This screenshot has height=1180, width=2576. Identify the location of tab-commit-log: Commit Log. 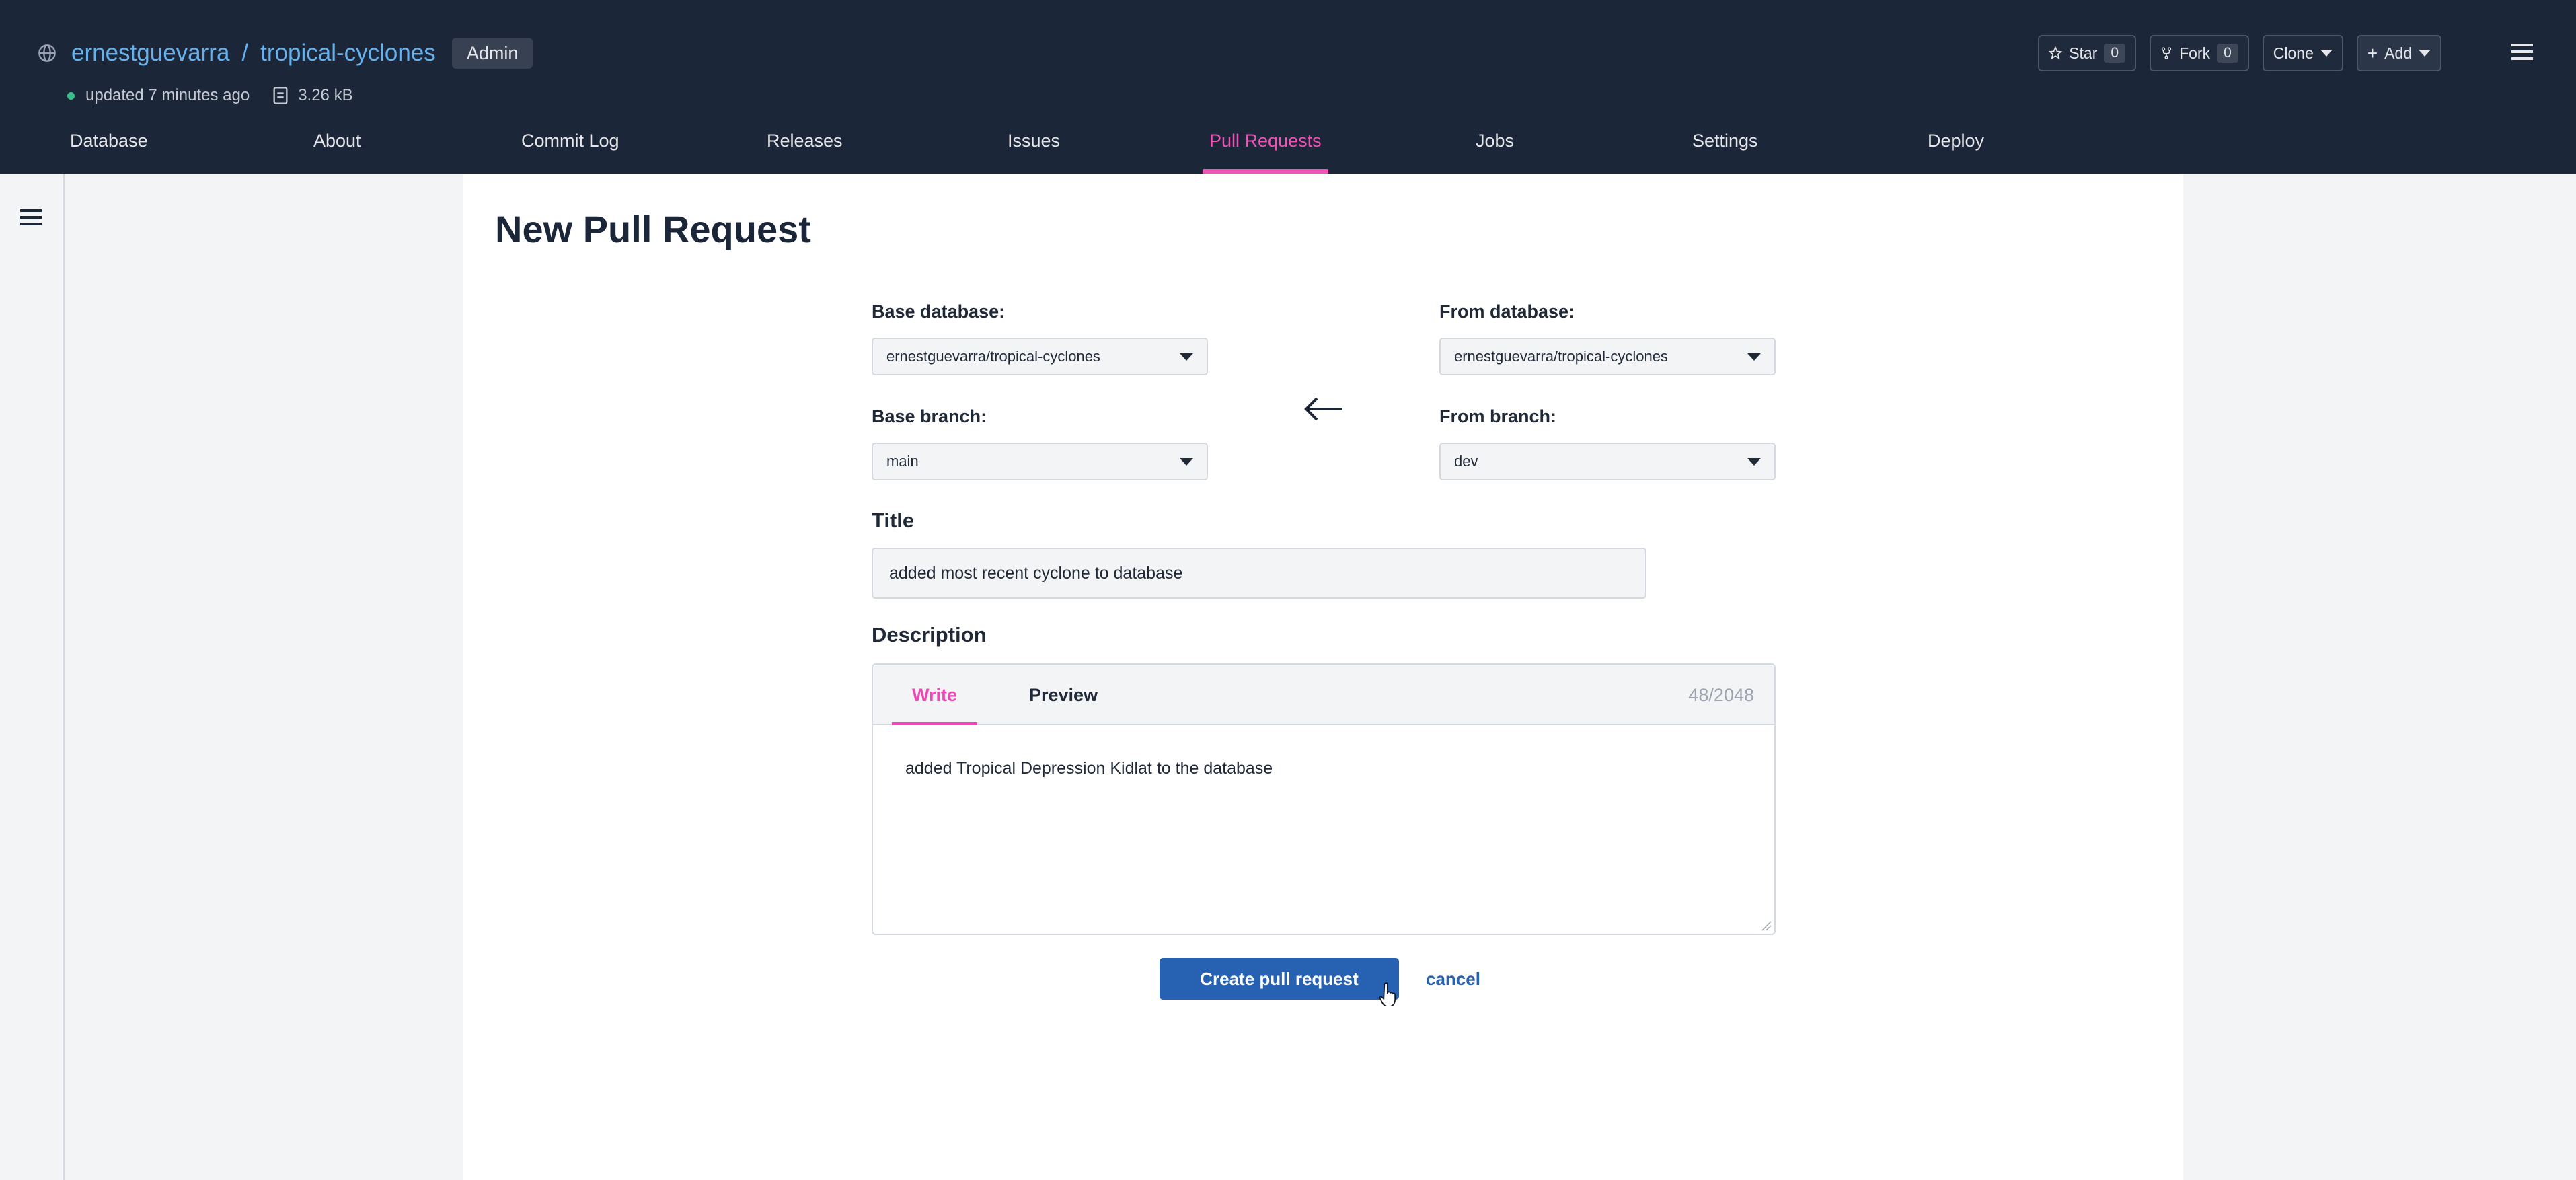
(570, 147).